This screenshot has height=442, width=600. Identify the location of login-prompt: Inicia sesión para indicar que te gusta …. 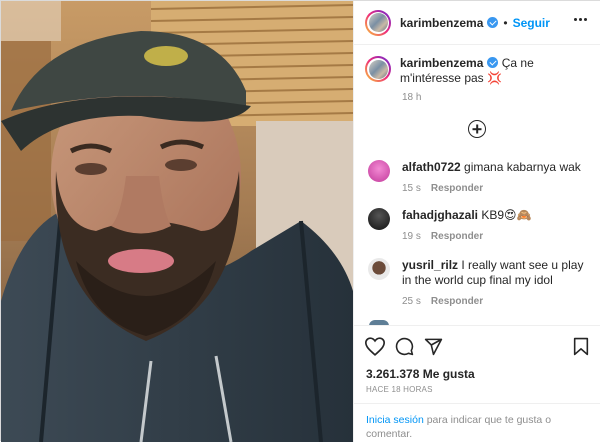
(477, 422).